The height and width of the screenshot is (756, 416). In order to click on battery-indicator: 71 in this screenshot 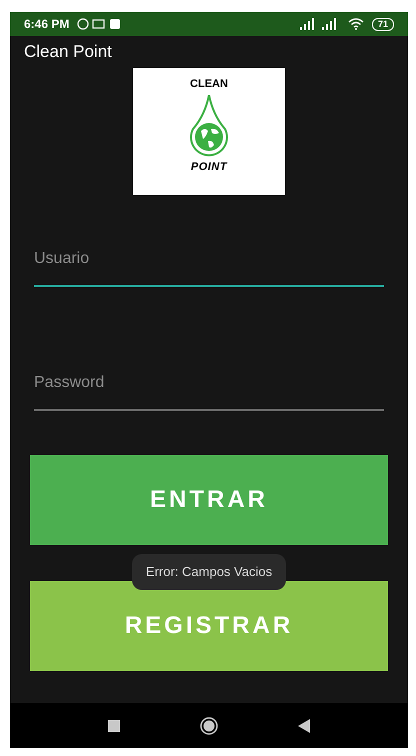, I will do `click(383, 24)`.